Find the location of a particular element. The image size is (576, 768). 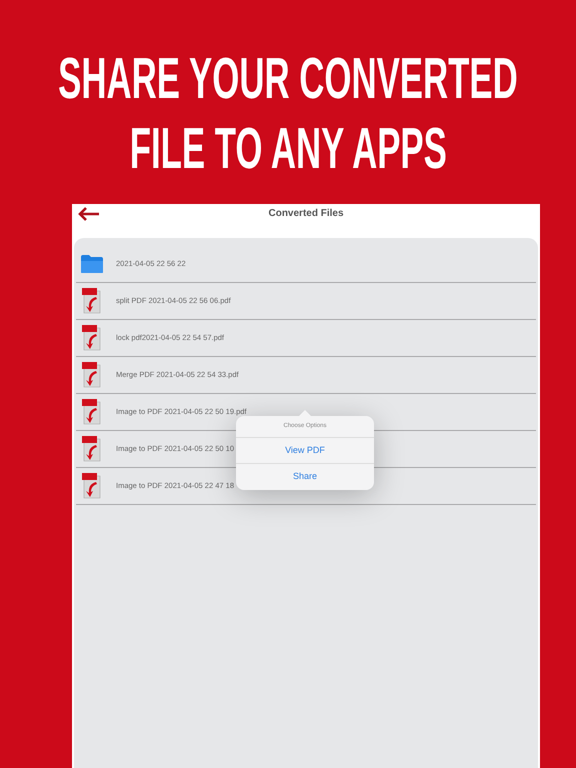

back-arrow-icon is located at coordinates (89, 214).